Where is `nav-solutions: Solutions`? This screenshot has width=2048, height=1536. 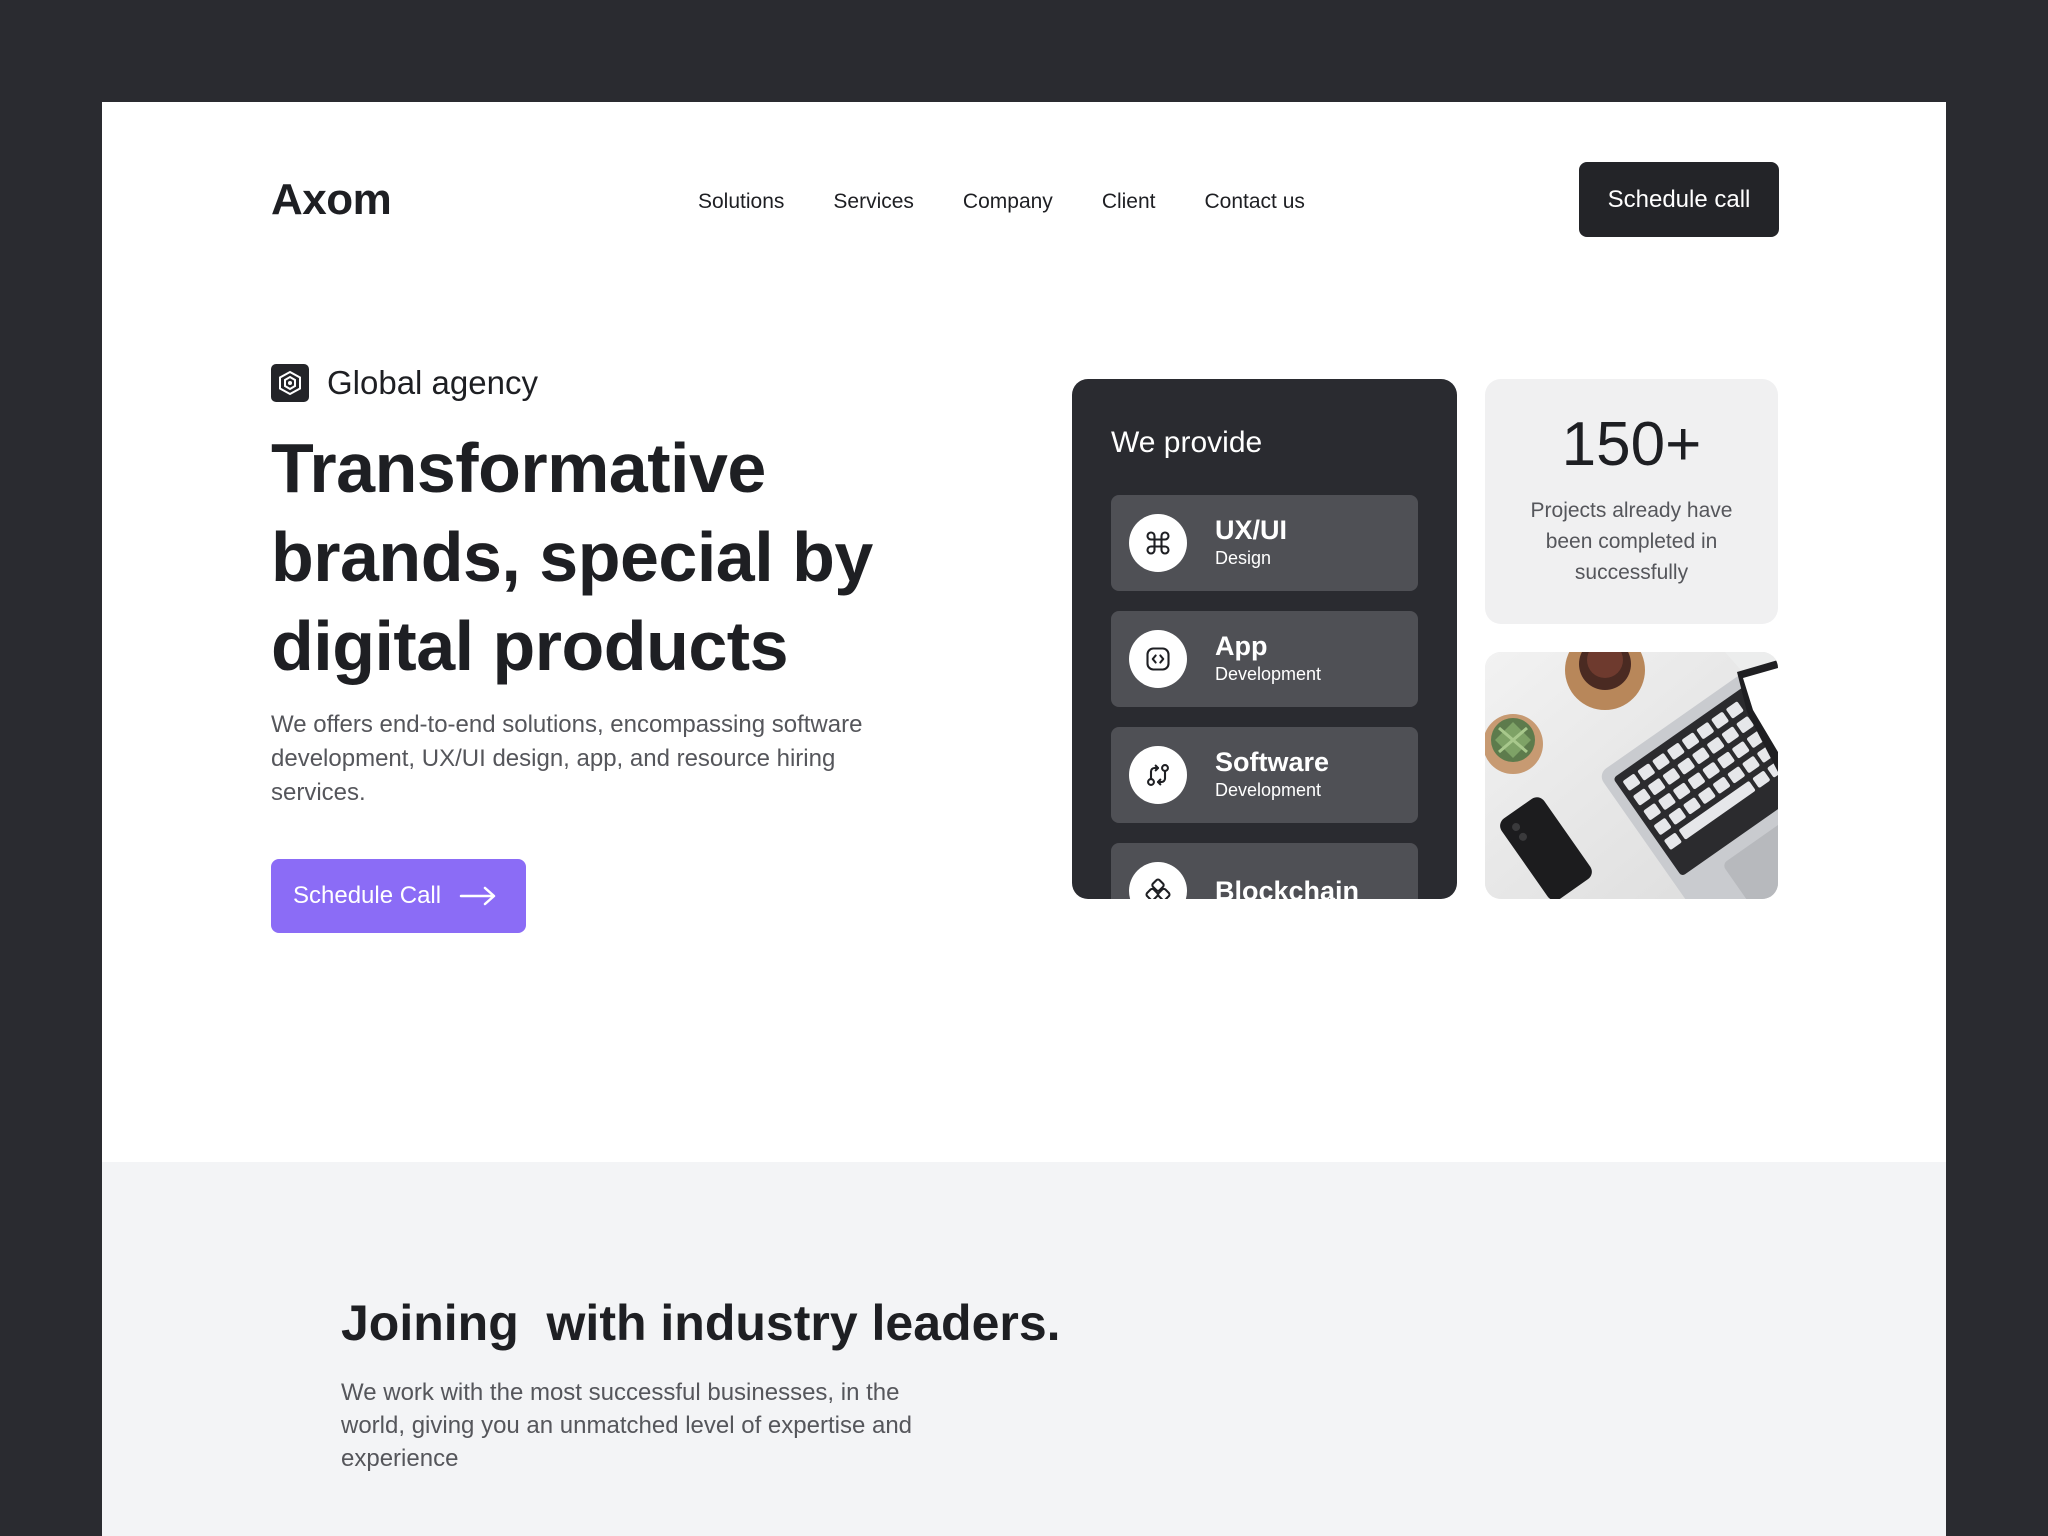 nav-solutions: Solutions is located at coordinates (741, 202).